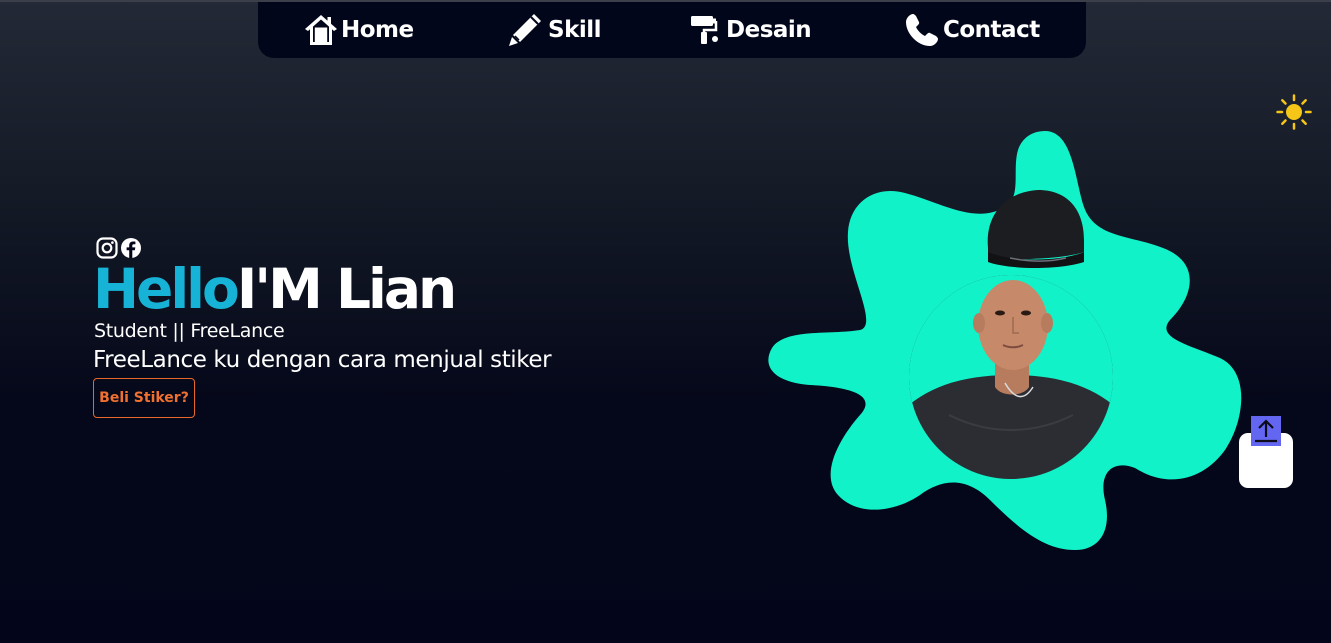  I want to click on hero-name: I'M Lian, so click(346, 289).